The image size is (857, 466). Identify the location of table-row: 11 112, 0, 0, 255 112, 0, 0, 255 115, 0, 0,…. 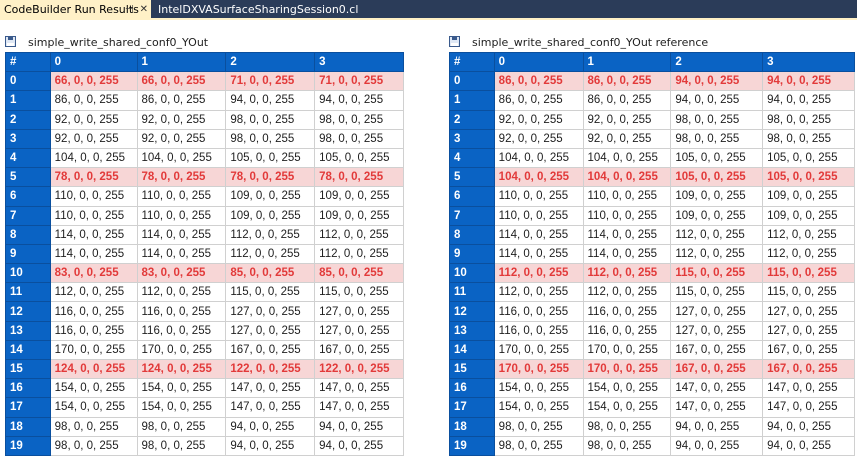
(204, 292).